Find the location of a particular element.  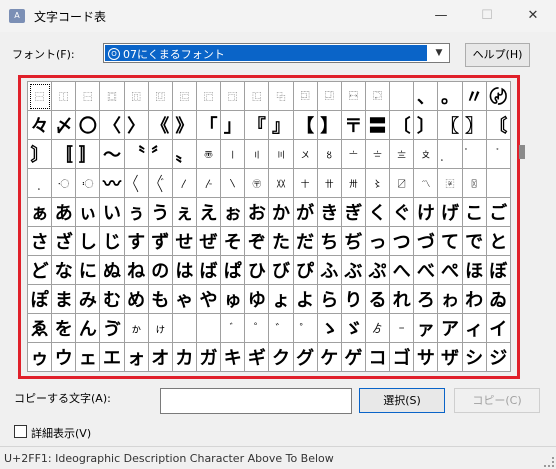

grid-cell: 、 is located at coordinates (426, 96).